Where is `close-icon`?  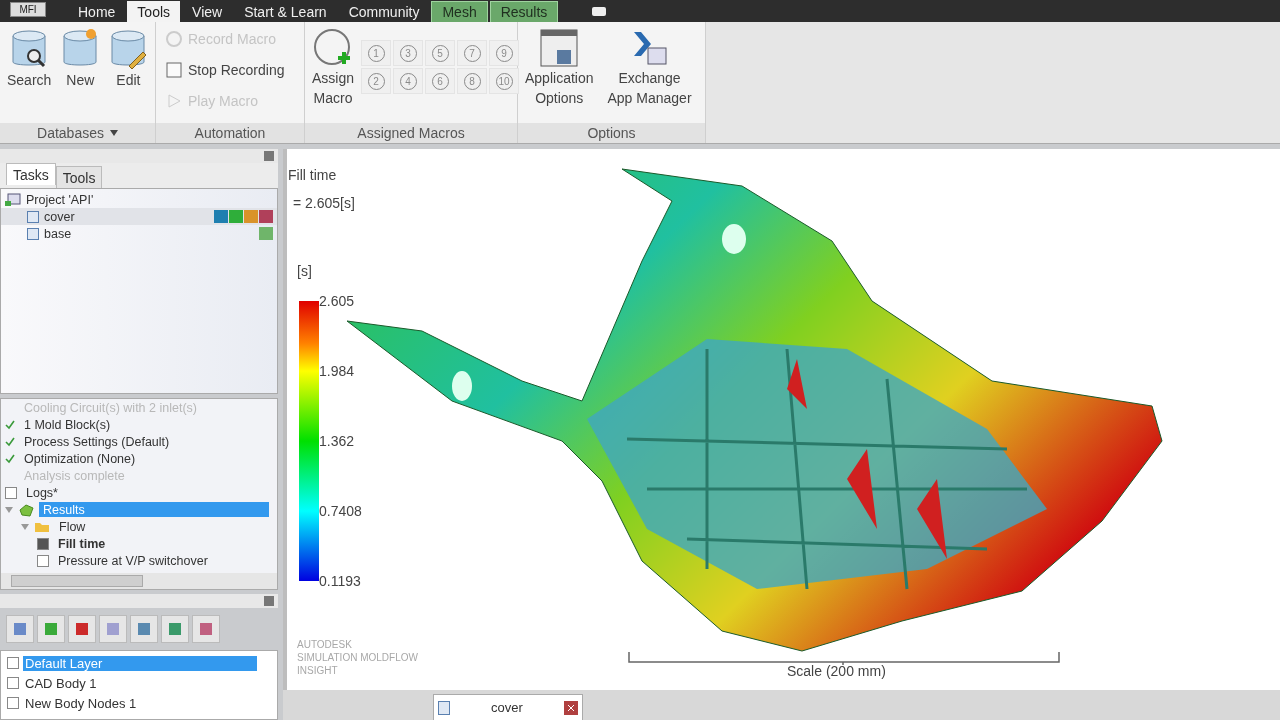
close-icon is located at coordinates (571, 707).